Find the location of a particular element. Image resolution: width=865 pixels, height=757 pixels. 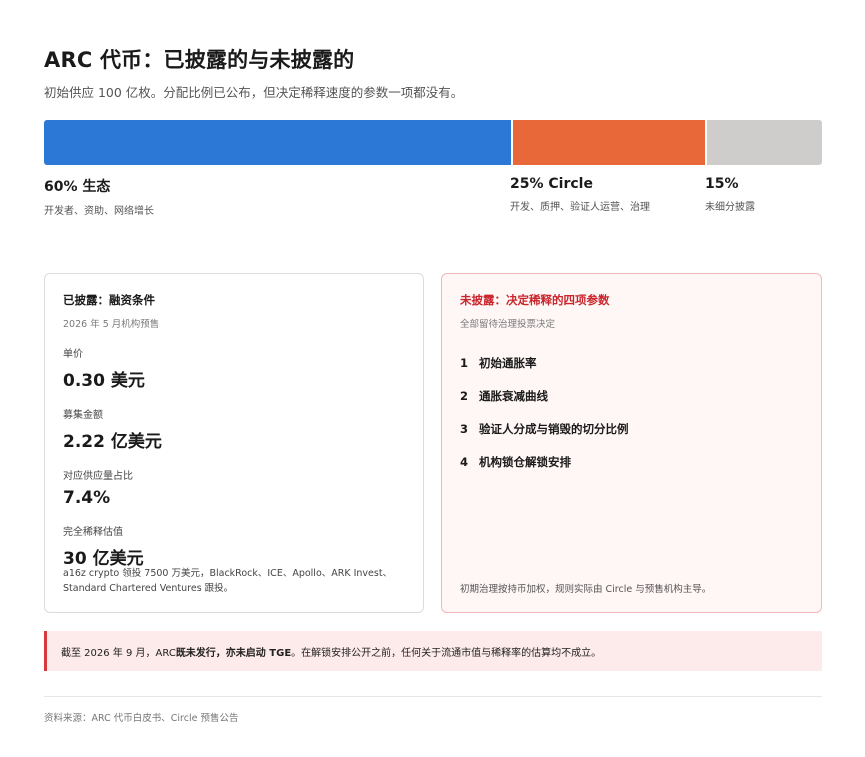

metric-label: 对应供应量占比 is located at coordinates (98, 476).